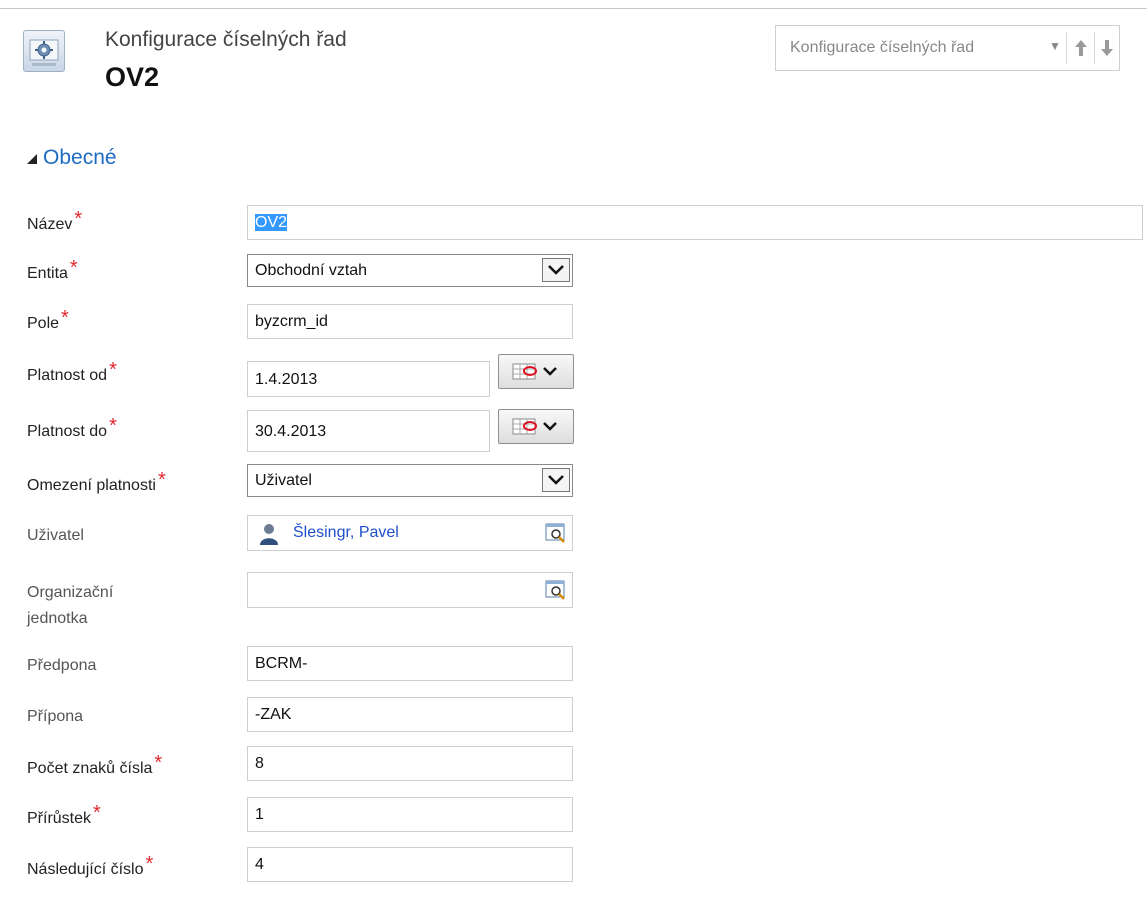  I want to click on label-predpona: Předpona, so click(62, 665).